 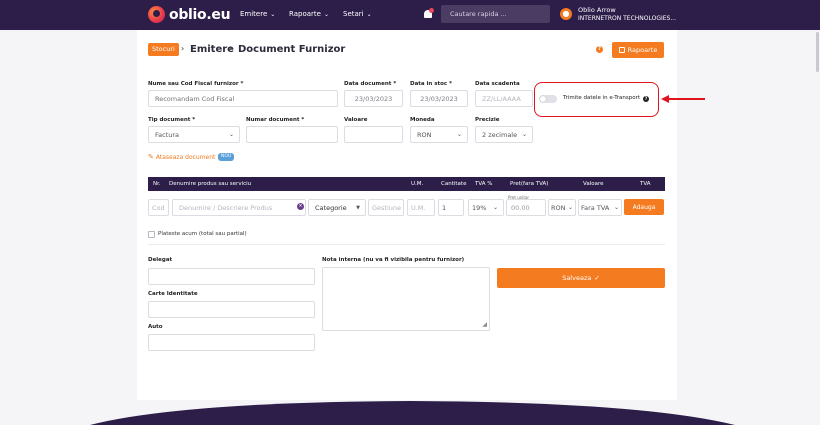 I want to click on top-navbar, so click(x=410, y=15).